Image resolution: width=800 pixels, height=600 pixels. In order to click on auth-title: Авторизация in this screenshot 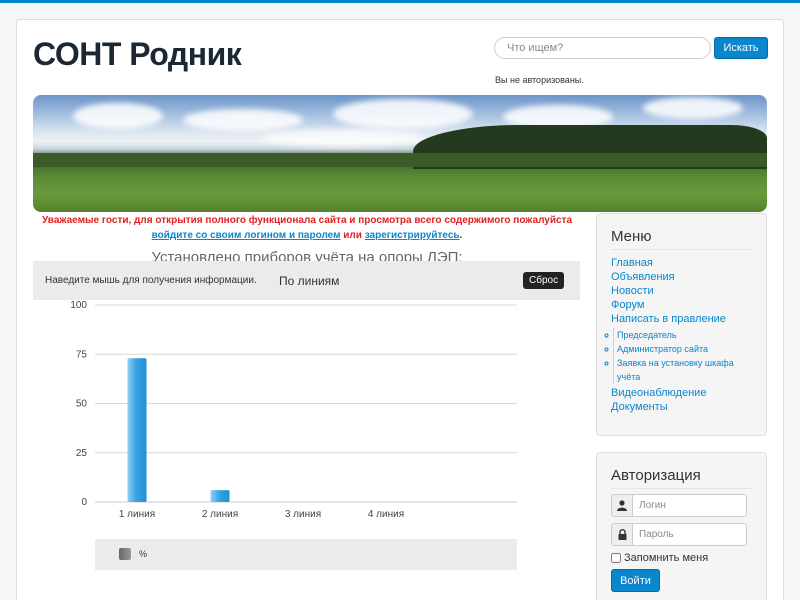, I will do `click(681, 478)`.